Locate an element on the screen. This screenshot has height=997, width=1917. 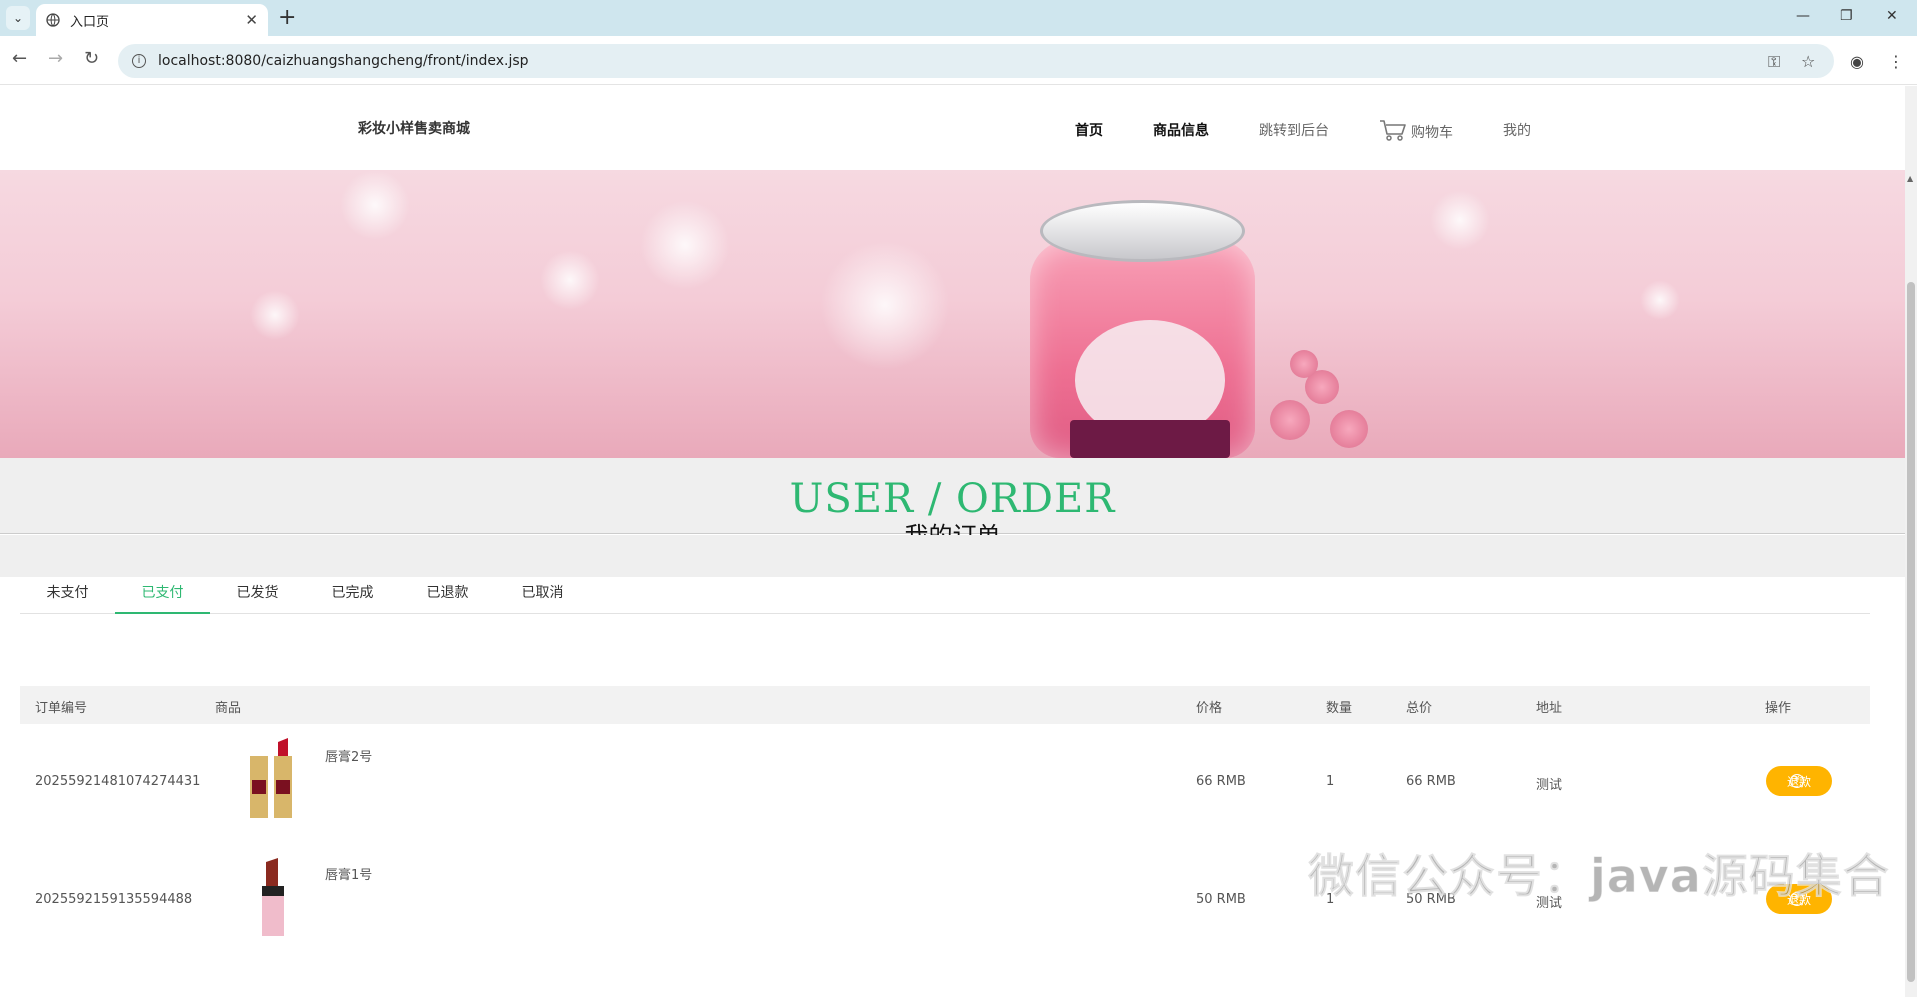
page-scrollbar: ▲ is located at coordinates (1911, 541).